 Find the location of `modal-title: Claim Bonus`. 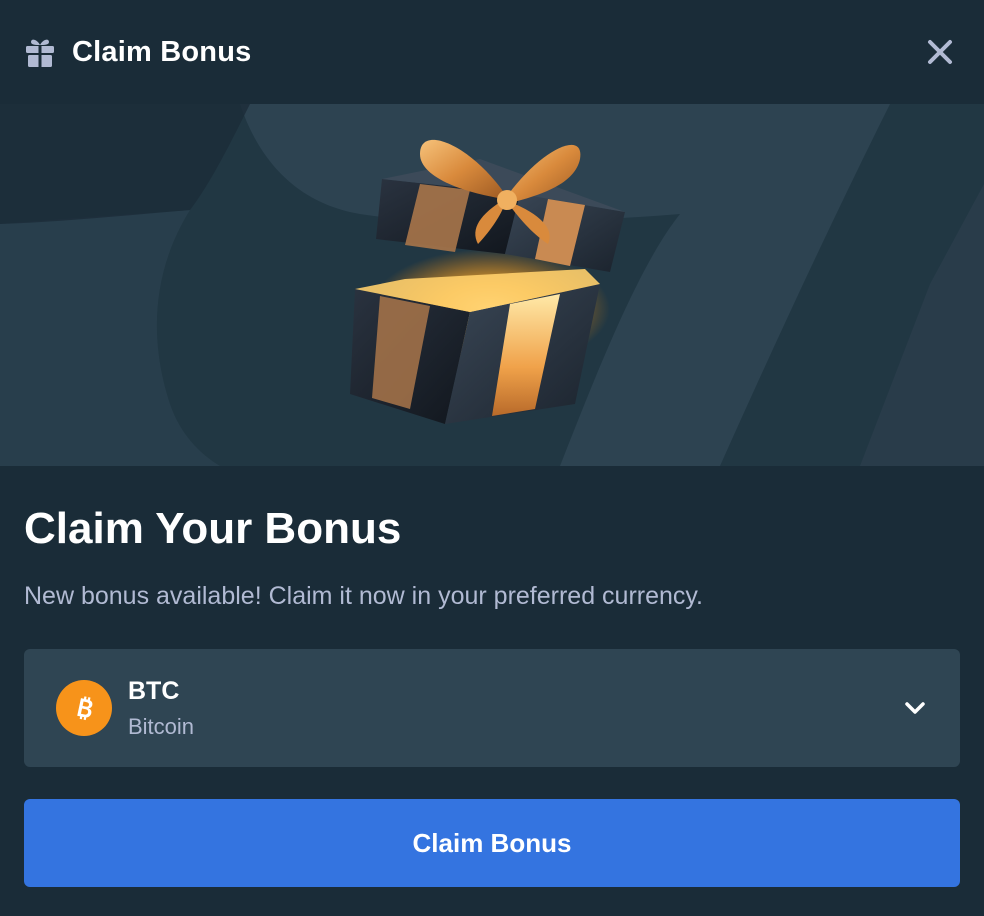

modal-title: Claim Bonus is located at coordinates (162, 51).